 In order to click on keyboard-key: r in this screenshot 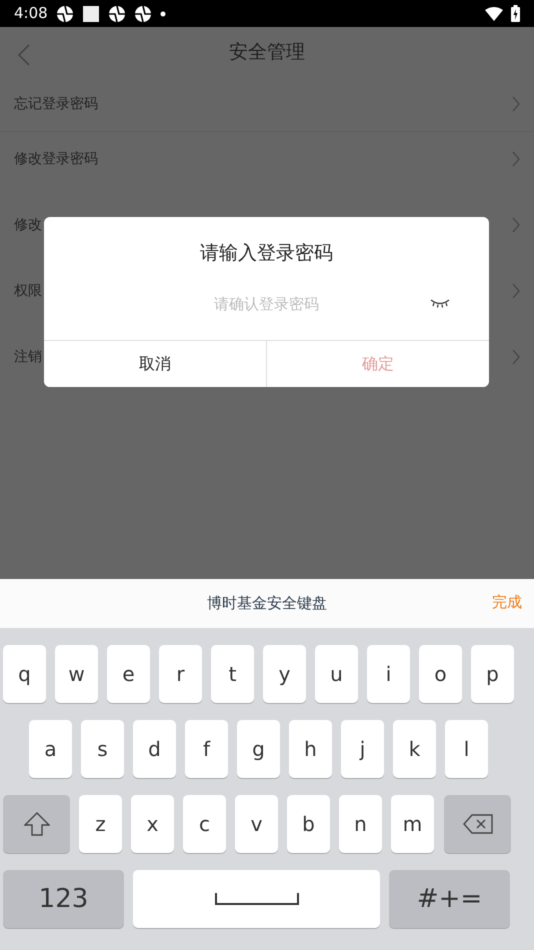, I will do `click(180, 674)`.